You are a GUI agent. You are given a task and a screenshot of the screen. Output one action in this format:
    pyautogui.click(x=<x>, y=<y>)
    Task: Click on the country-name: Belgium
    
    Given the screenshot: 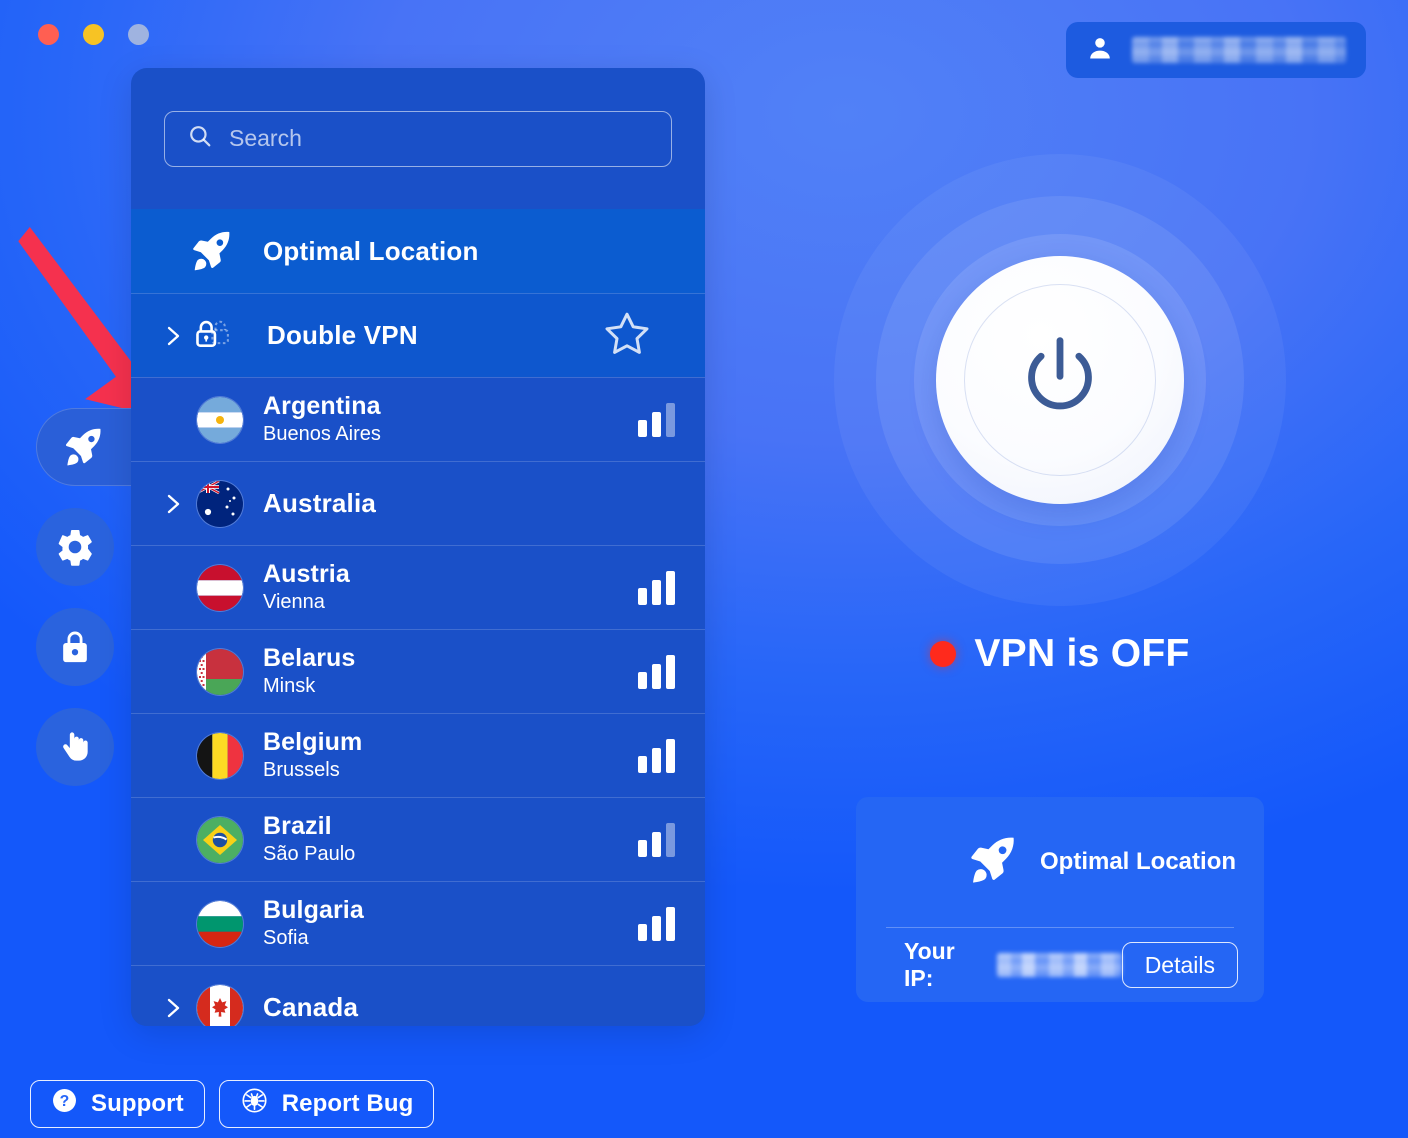 What is the action you would take?
    pyautogui.click(x=313, y=742)
    